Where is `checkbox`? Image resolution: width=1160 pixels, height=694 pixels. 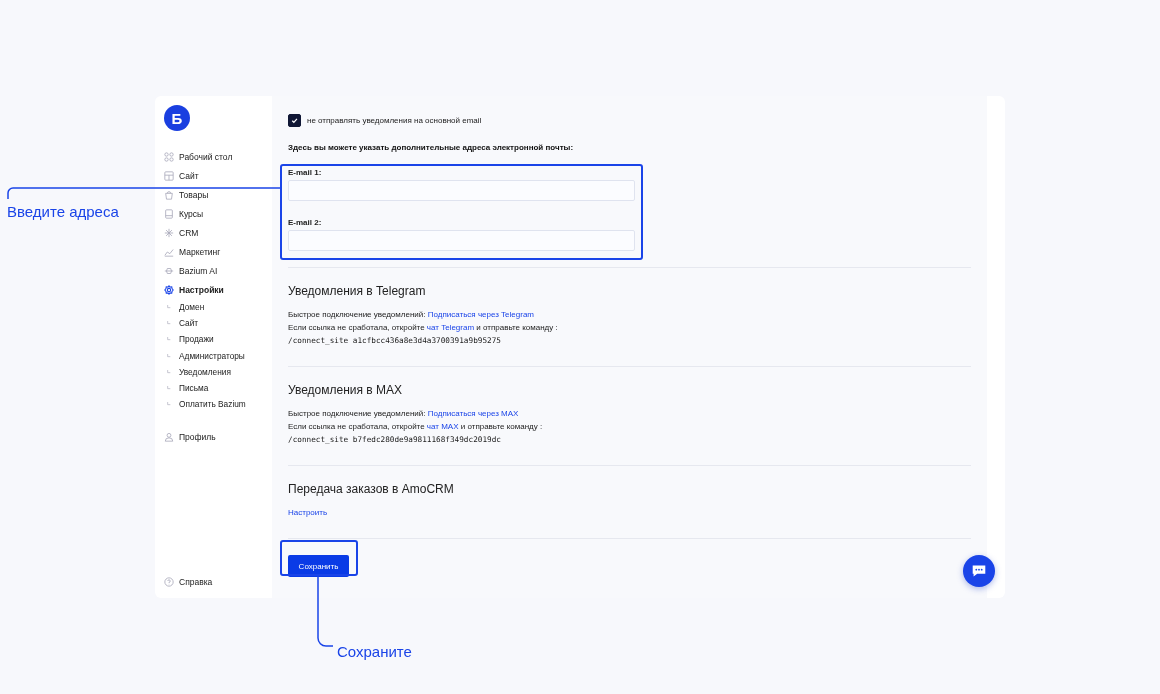 checkbox is located at coordinates (294, 120).